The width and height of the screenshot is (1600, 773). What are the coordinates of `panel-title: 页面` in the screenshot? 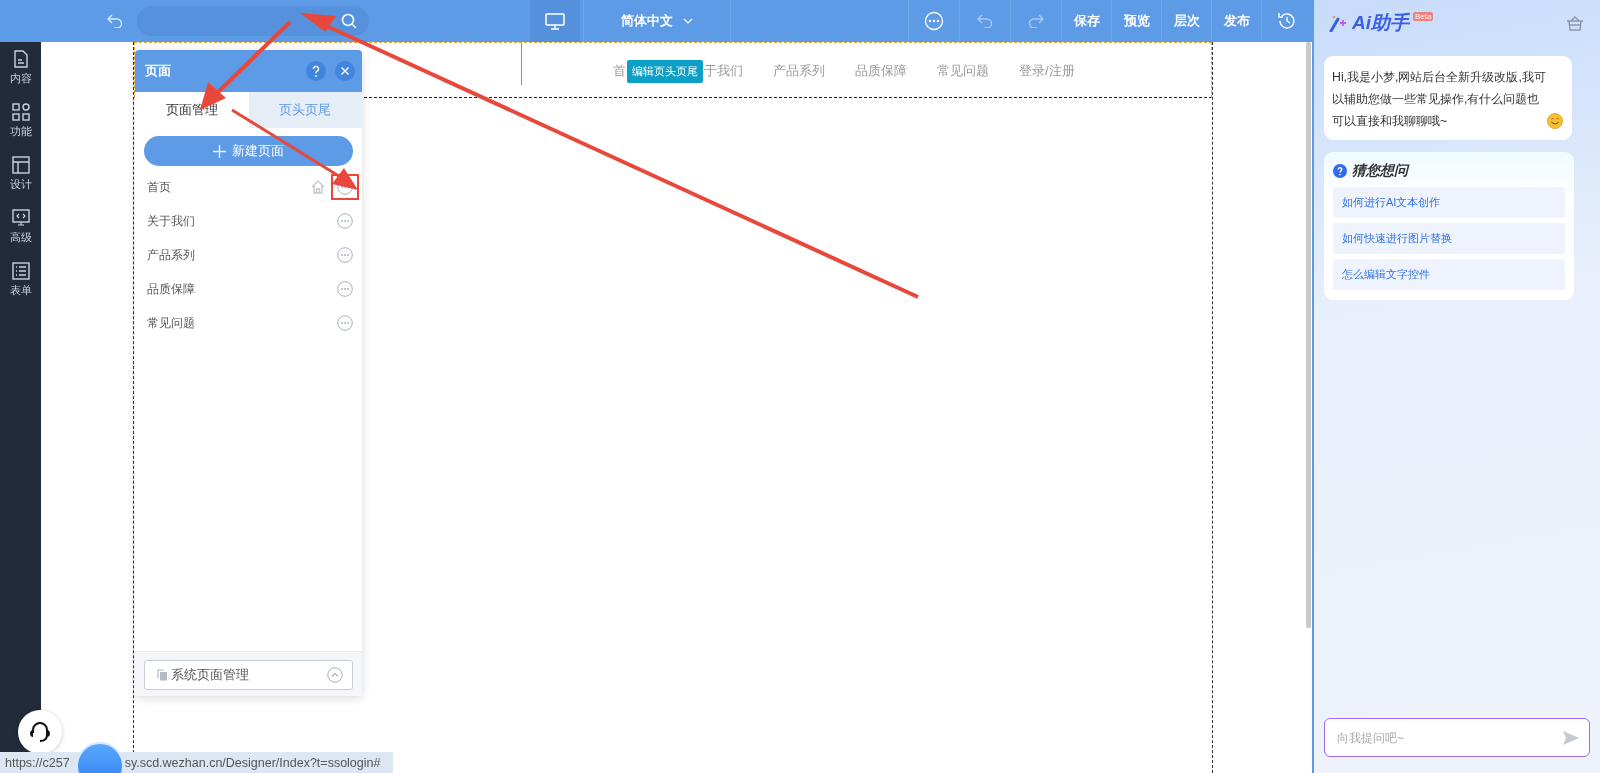 It's located at (158, 71).